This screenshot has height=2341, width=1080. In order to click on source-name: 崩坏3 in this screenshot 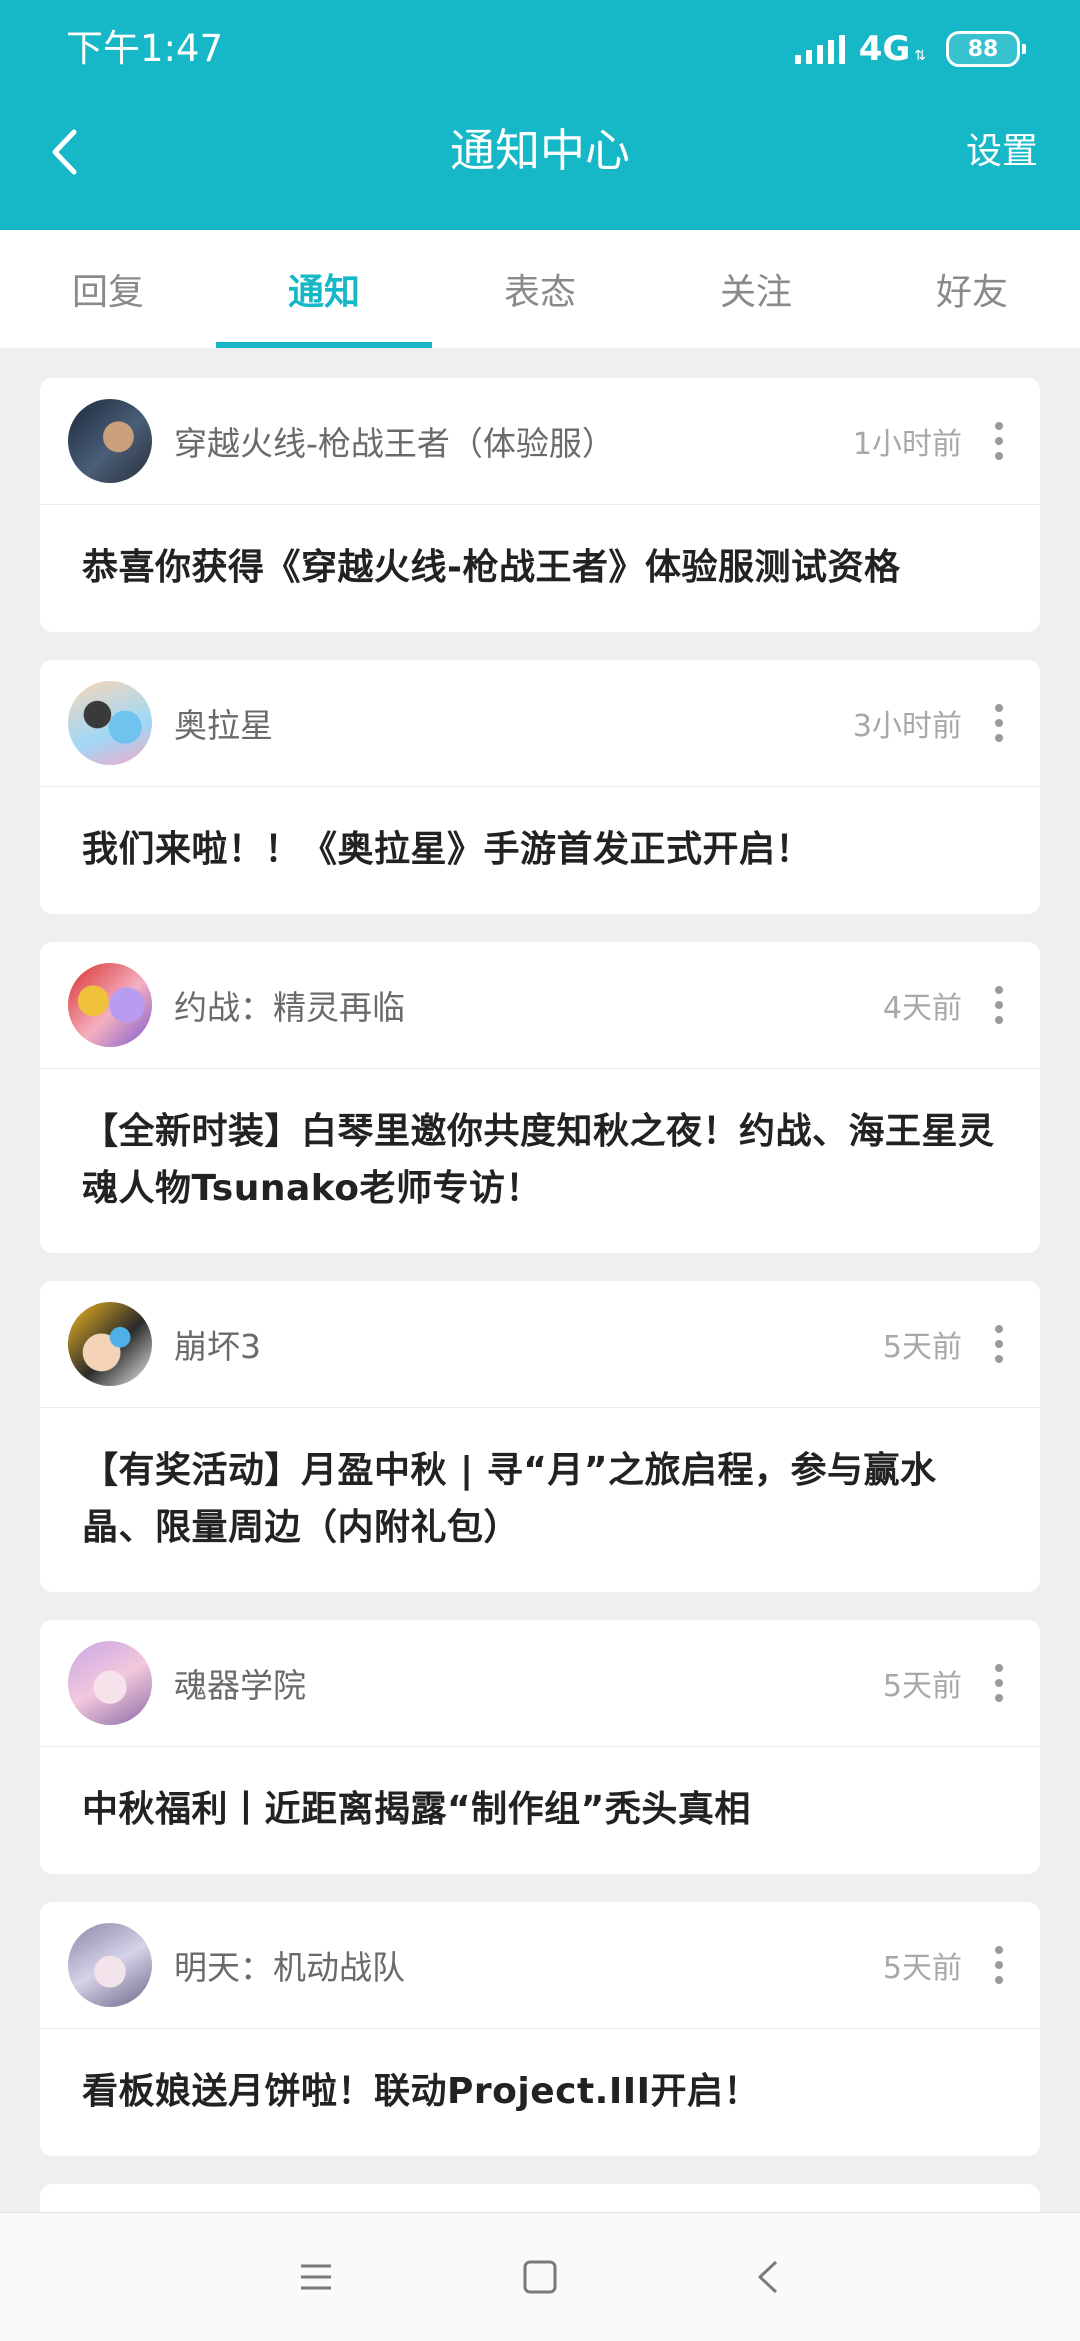, I will do `click(528, 1344)`.